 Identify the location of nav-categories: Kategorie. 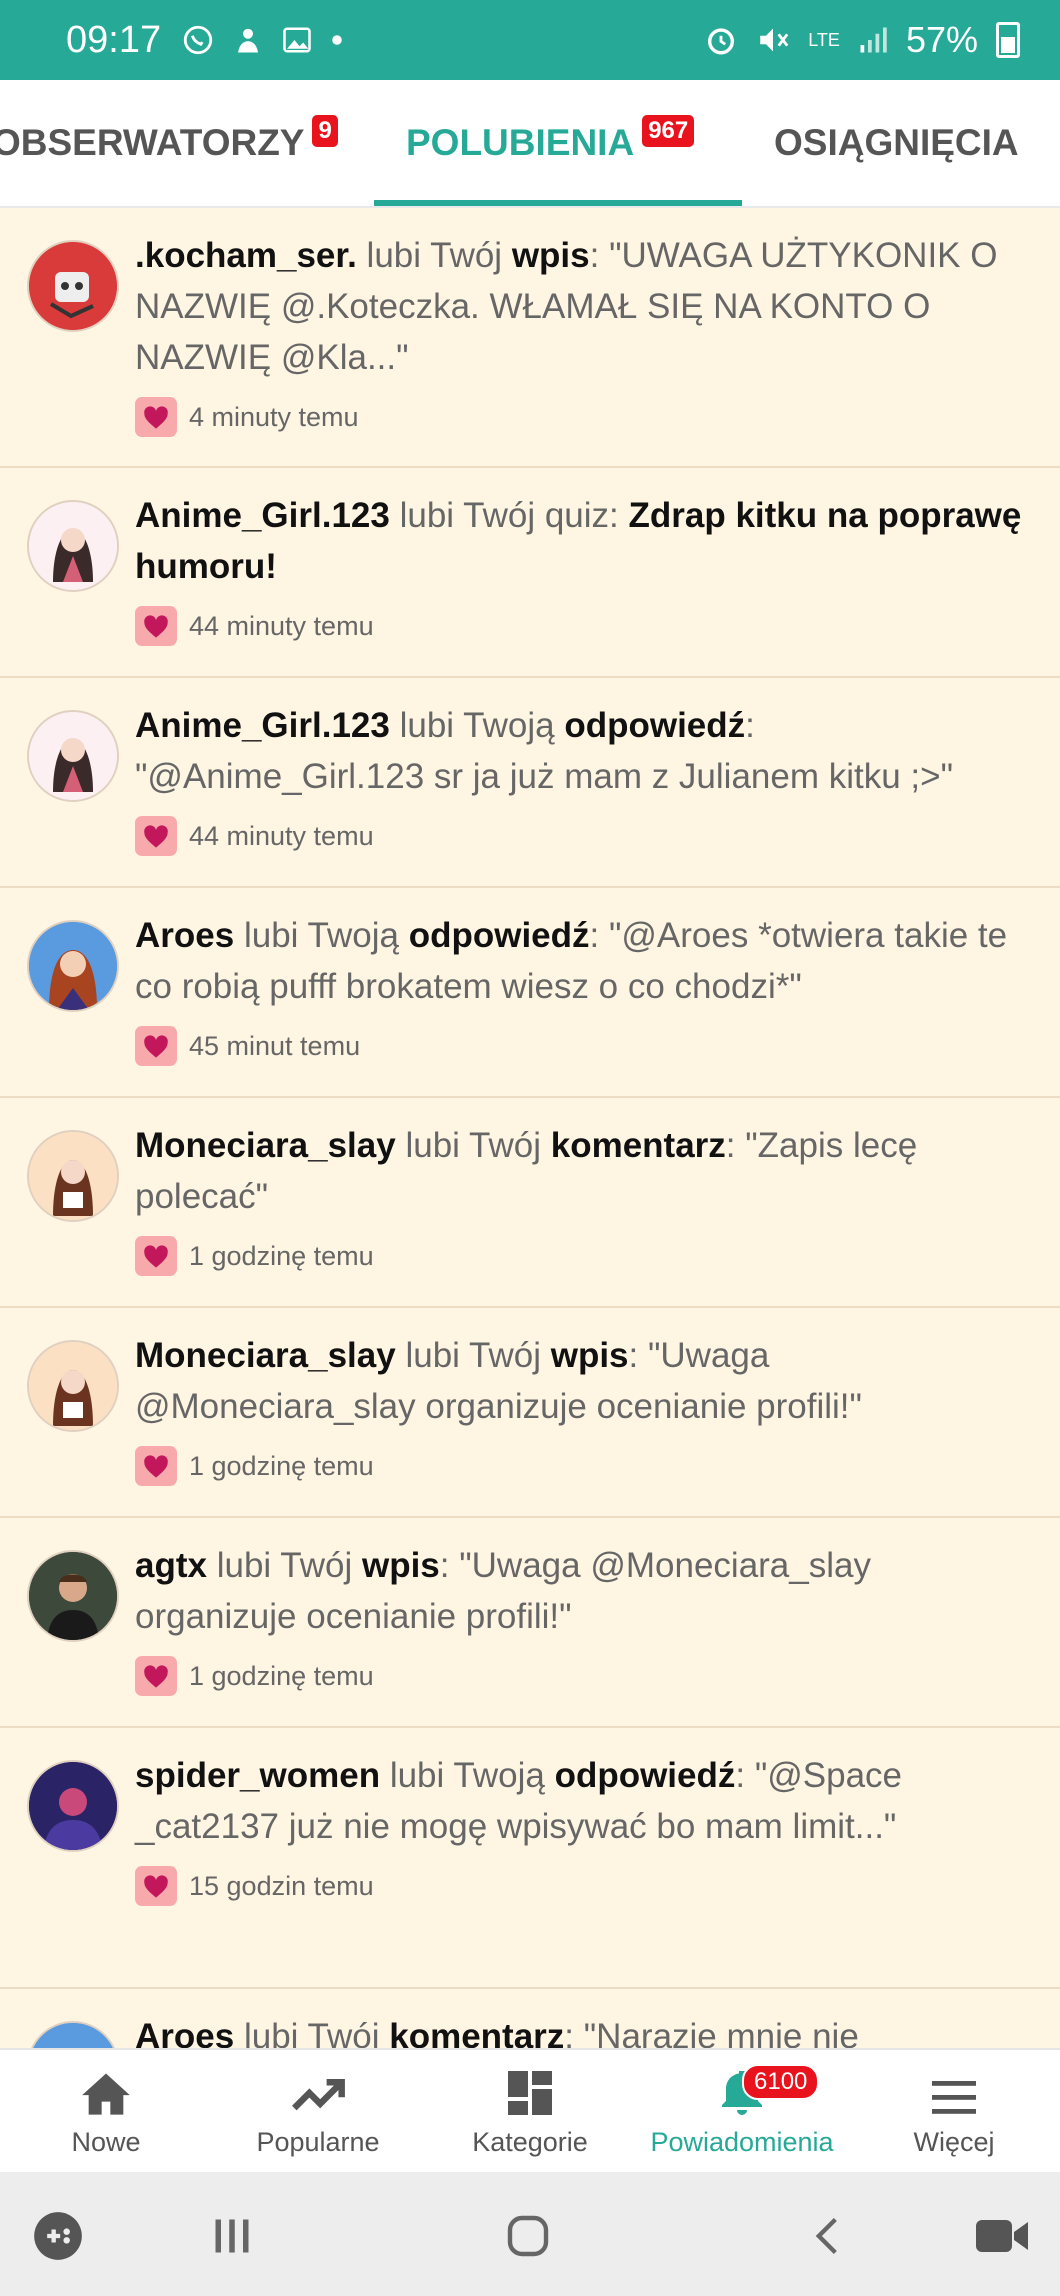
(530, 2111).